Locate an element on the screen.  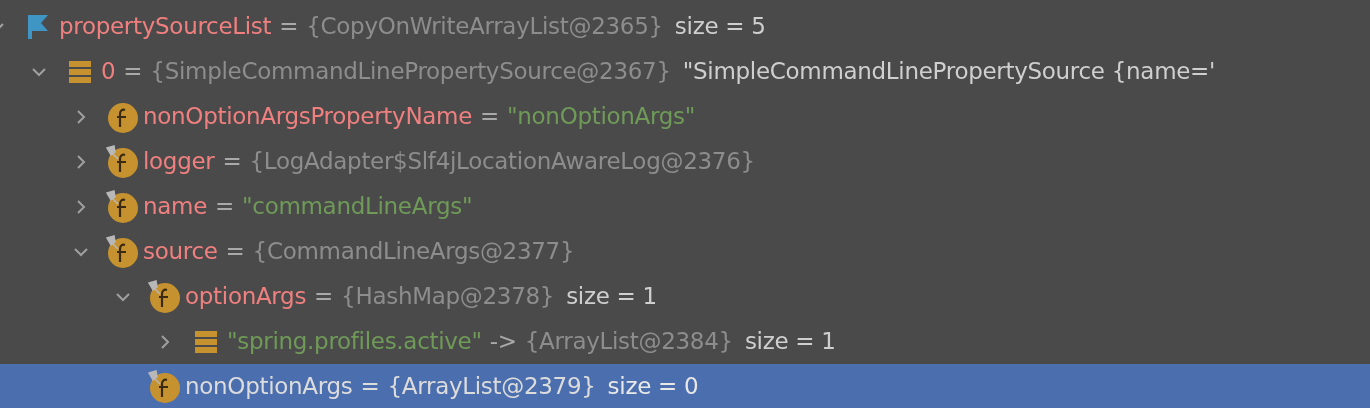
variable-name: logger is located at coordinates (179, 162).